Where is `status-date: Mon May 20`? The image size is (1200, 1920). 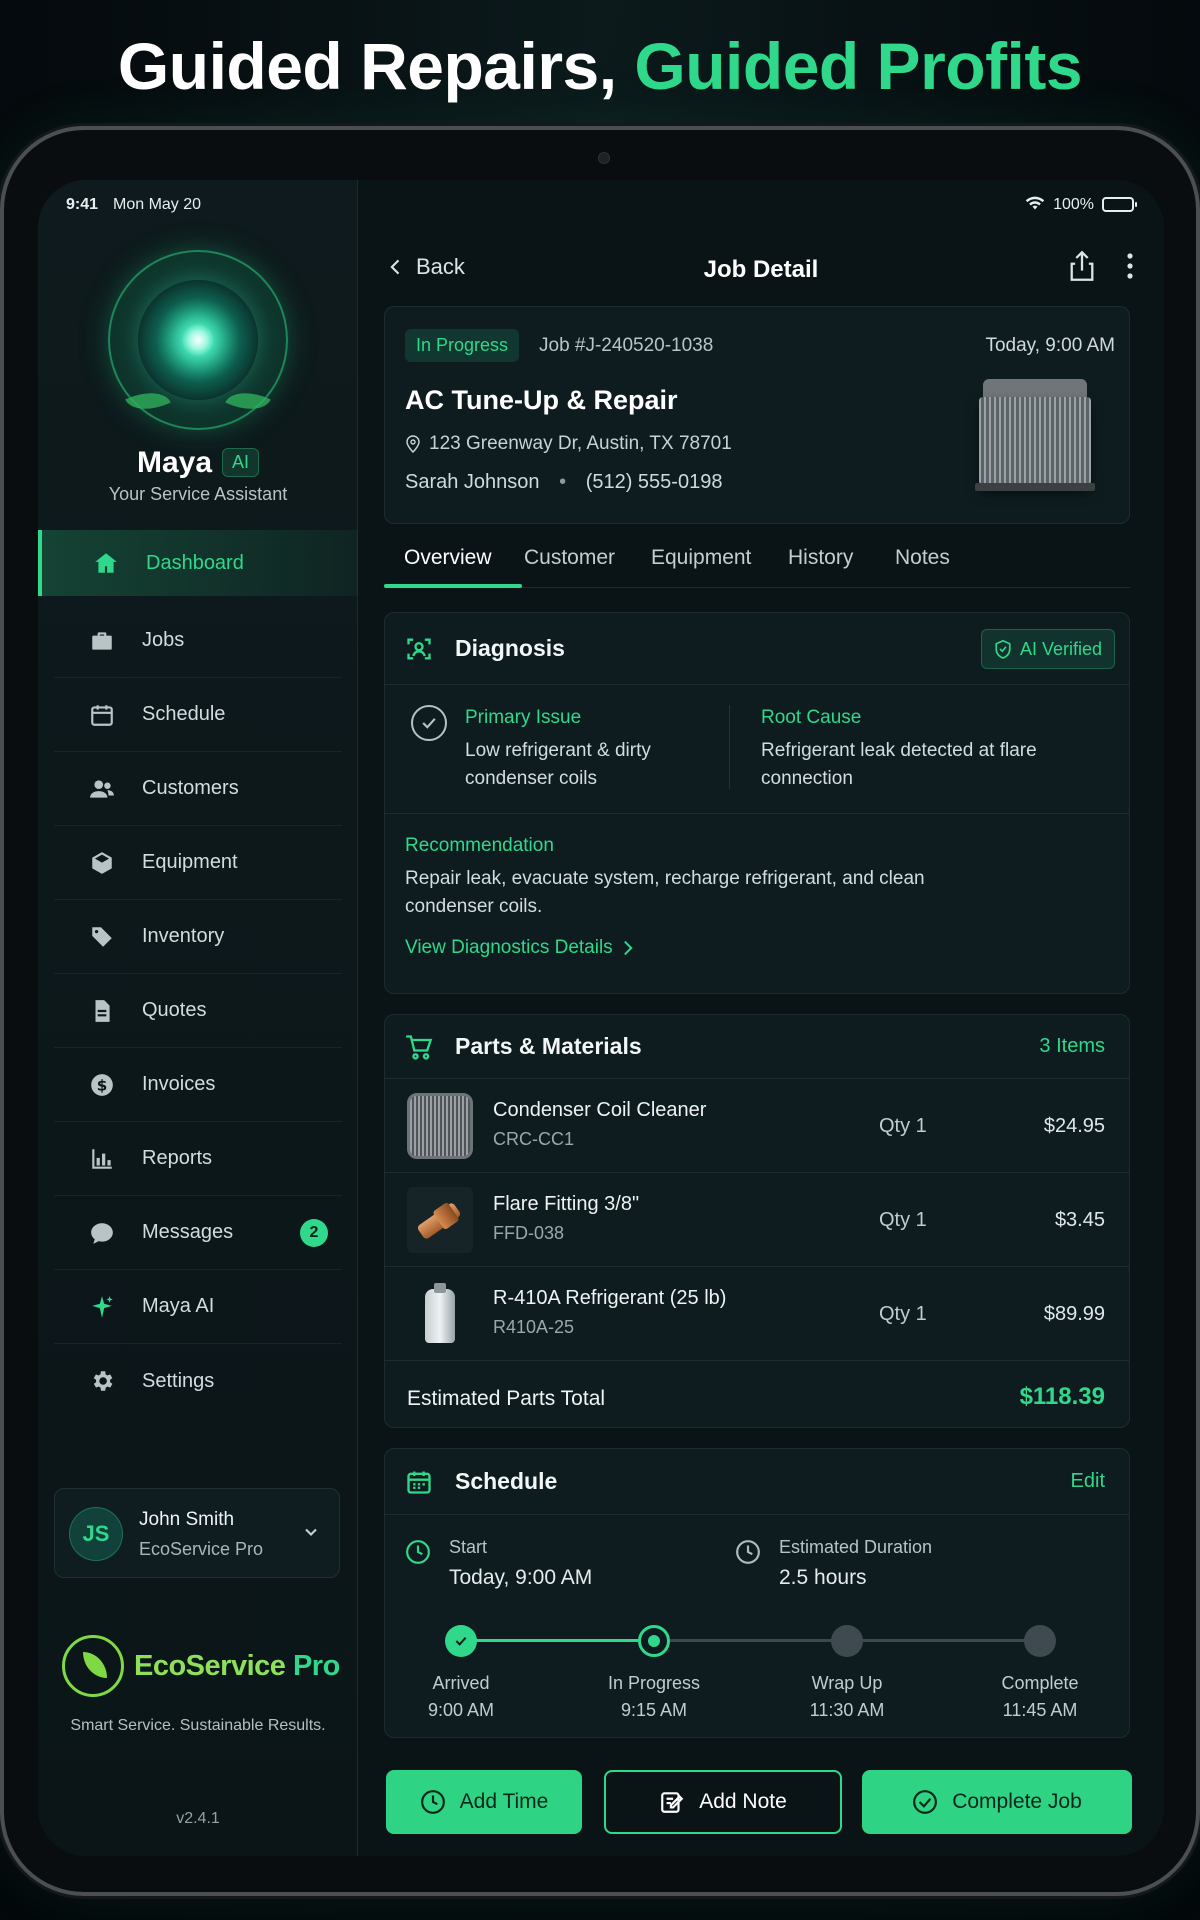 status-date: Mon May 20 is located at coordinates (157, 204).